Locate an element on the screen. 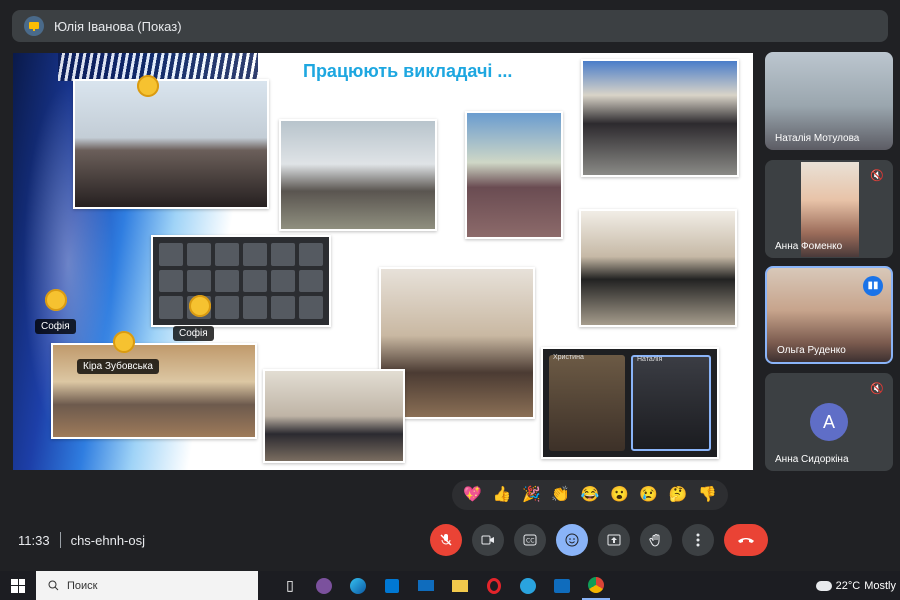 Image resolution: width=900 pixels, height=600 pixels. store-icon is located at coordinates (392, 585).